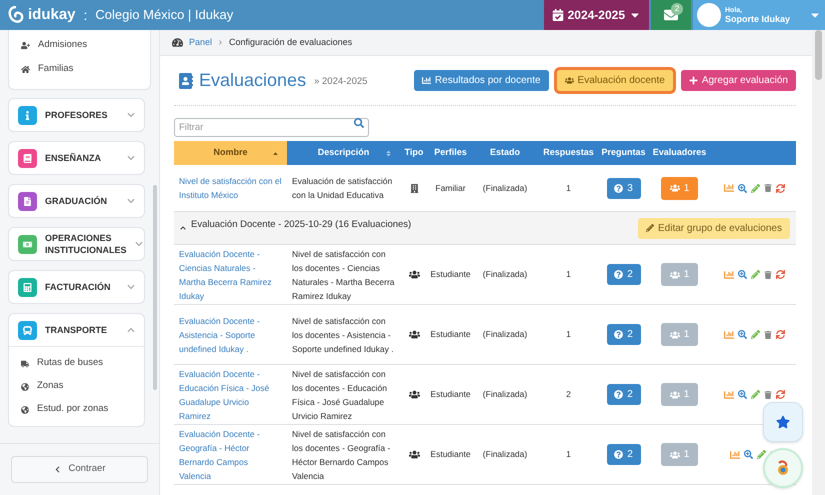 The width and height of the screenshot is (825, 495). What do you see at coordinates (230, 454) in the screenshot?
I see `evaluation-link: Evaluación Docente - Geografía - Héctor Bernardo Campos Valencia` at bounding box center [230, 454].